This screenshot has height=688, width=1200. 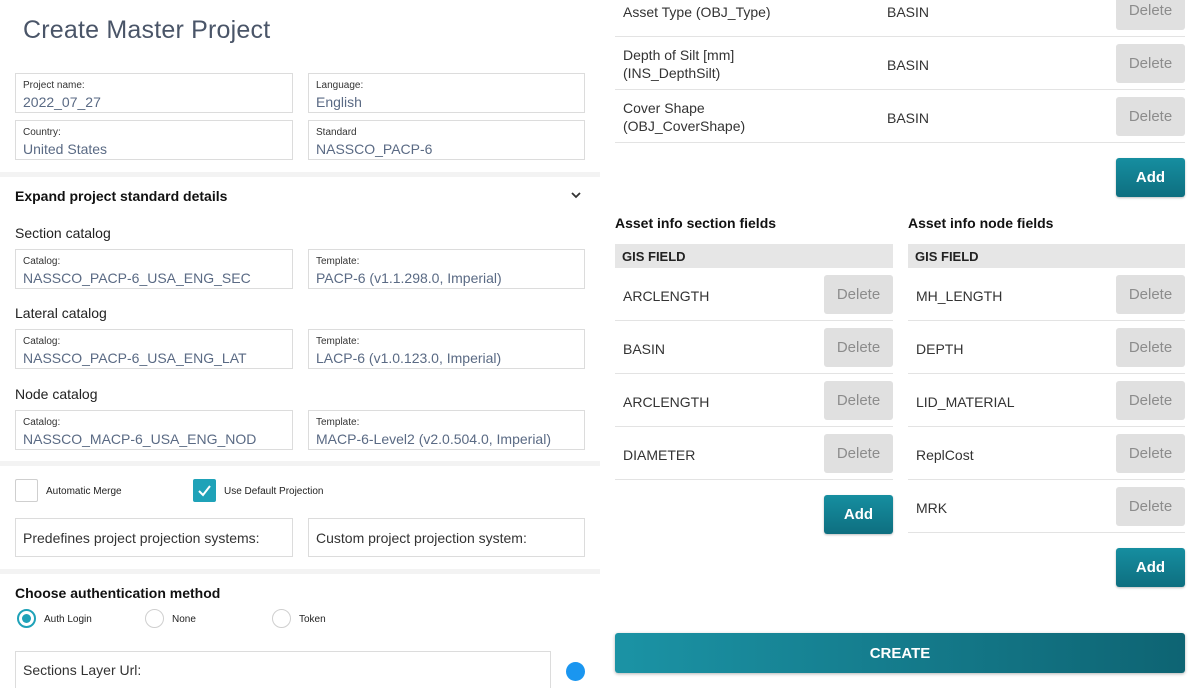 I want to click on lateral-catalog-field: Catalog: NASSCO_PACP-6_USA_ENG_LAT, so click(x=154, y=349).